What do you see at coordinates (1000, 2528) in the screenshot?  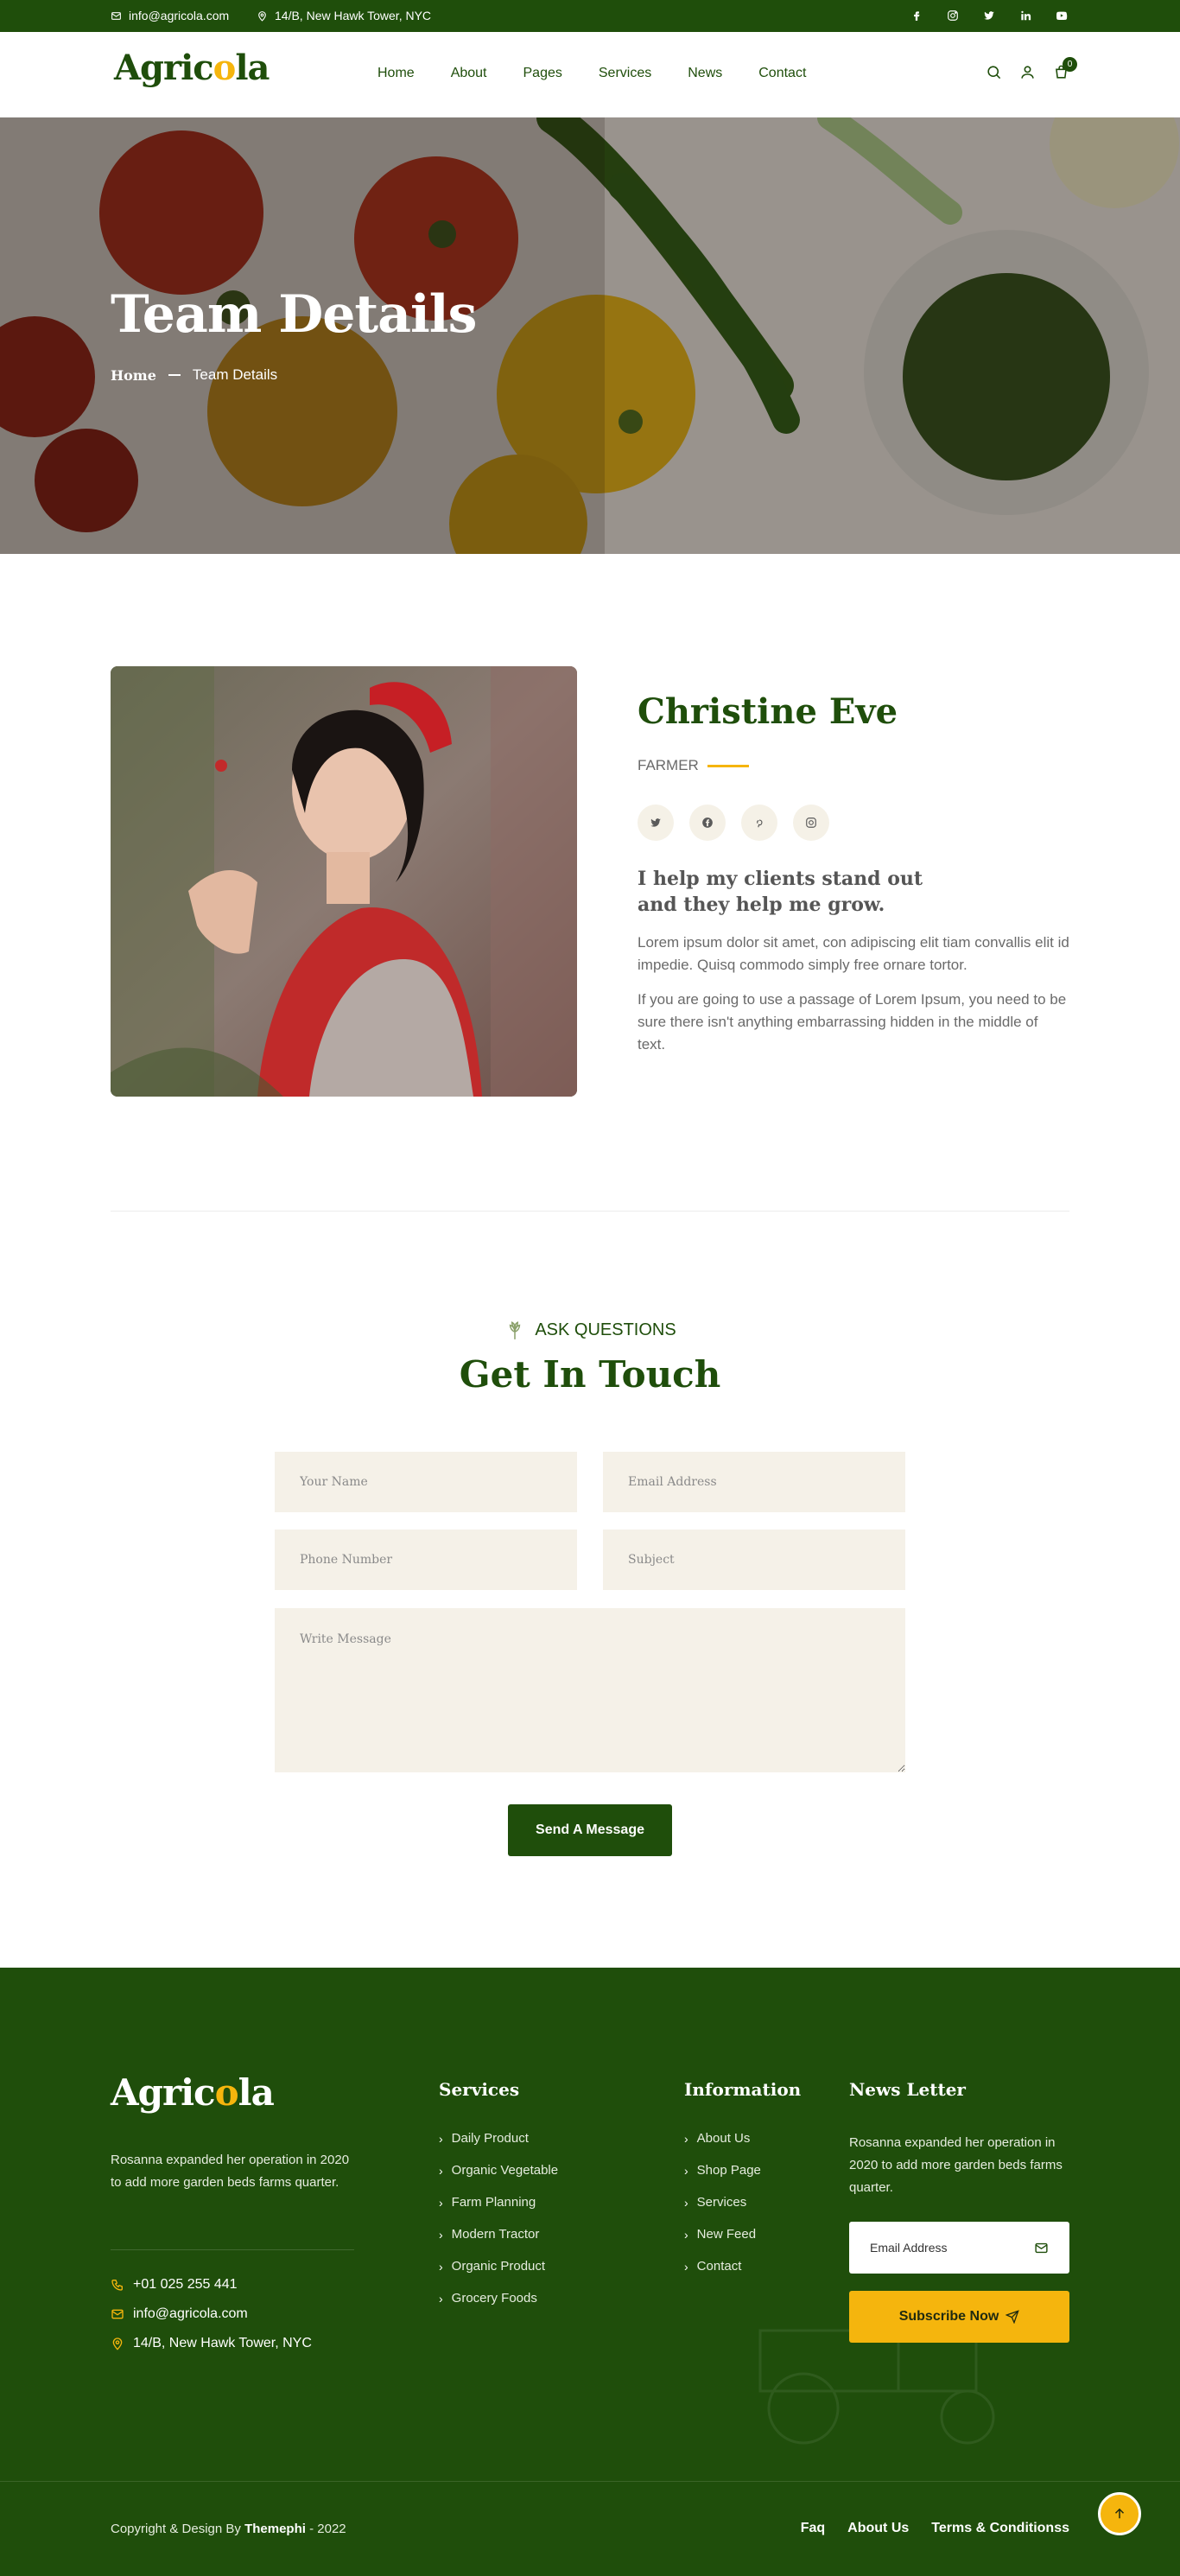 I see `terms-link: Terms & Conditionss` at bounding box center [1000, 2528].